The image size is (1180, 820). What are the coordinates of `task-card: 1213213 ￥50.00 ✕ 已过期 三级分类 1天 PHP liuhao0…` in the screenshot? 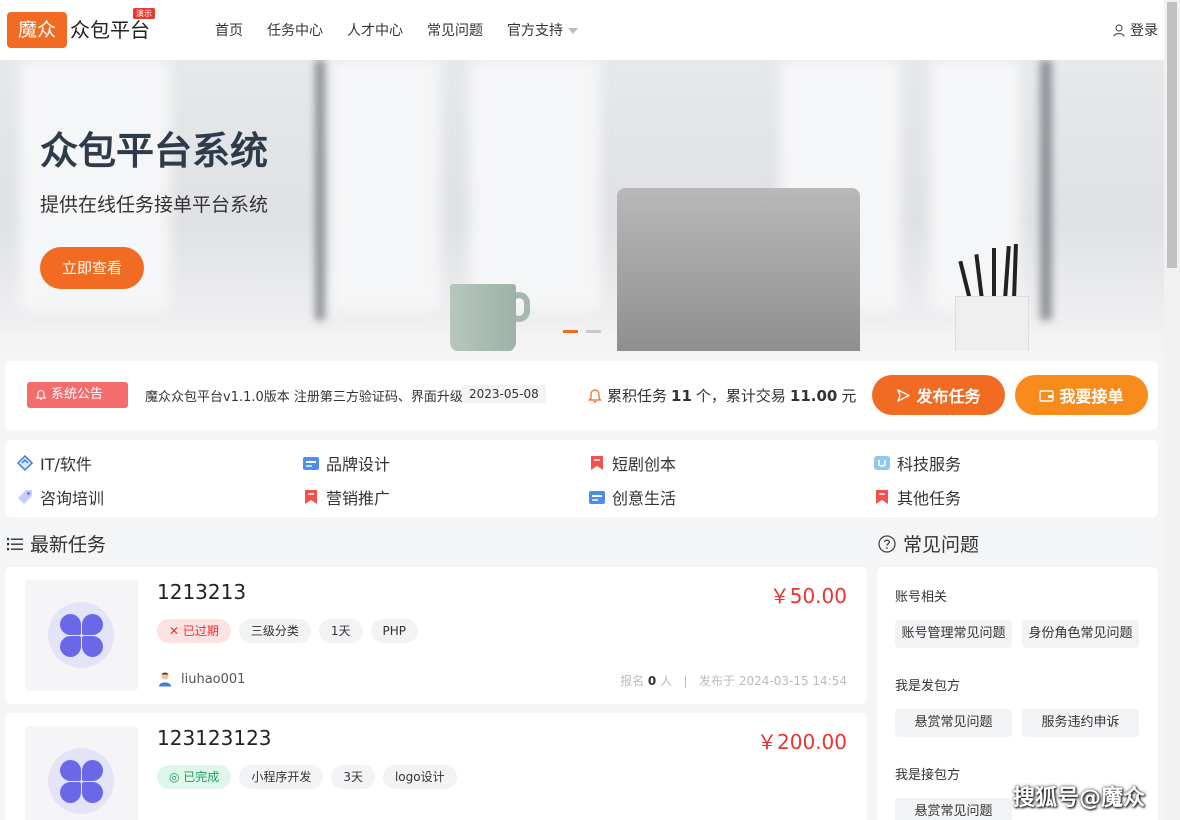 It's located at (436, 635).